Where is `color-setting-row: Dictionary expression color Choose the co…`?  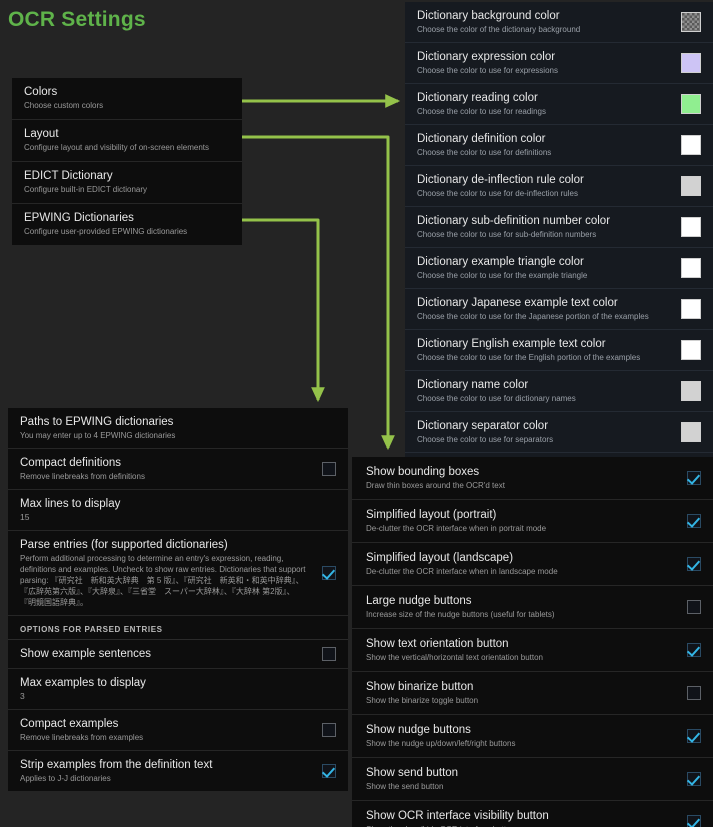
color-setting-row: Dictionary expression color Choose the co… is located at coordinates (559, 63).